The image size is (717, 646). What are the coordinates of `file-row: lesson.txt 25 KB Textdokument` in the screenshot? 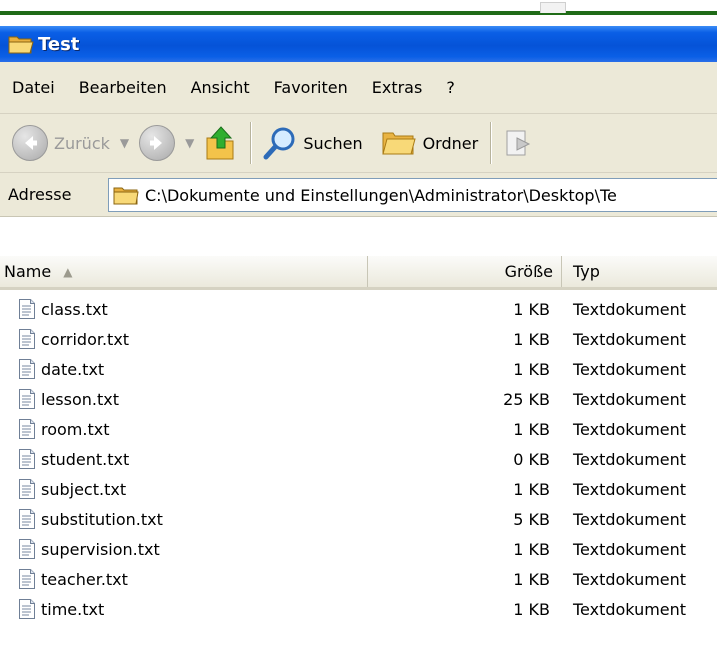 It's located at (358, 399).